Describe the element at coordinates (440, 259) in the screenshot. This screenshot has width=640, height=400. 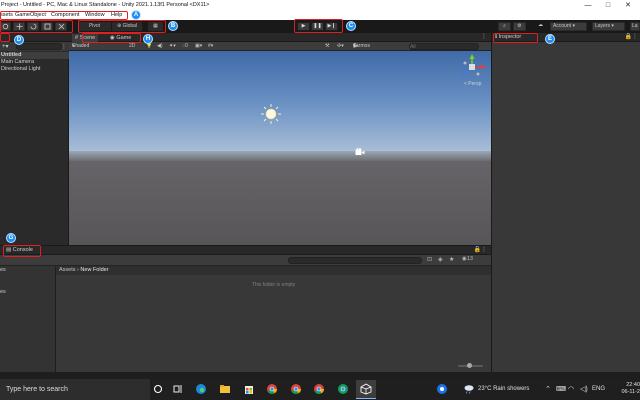
I see `filter-label-icon: ◈` at that location.